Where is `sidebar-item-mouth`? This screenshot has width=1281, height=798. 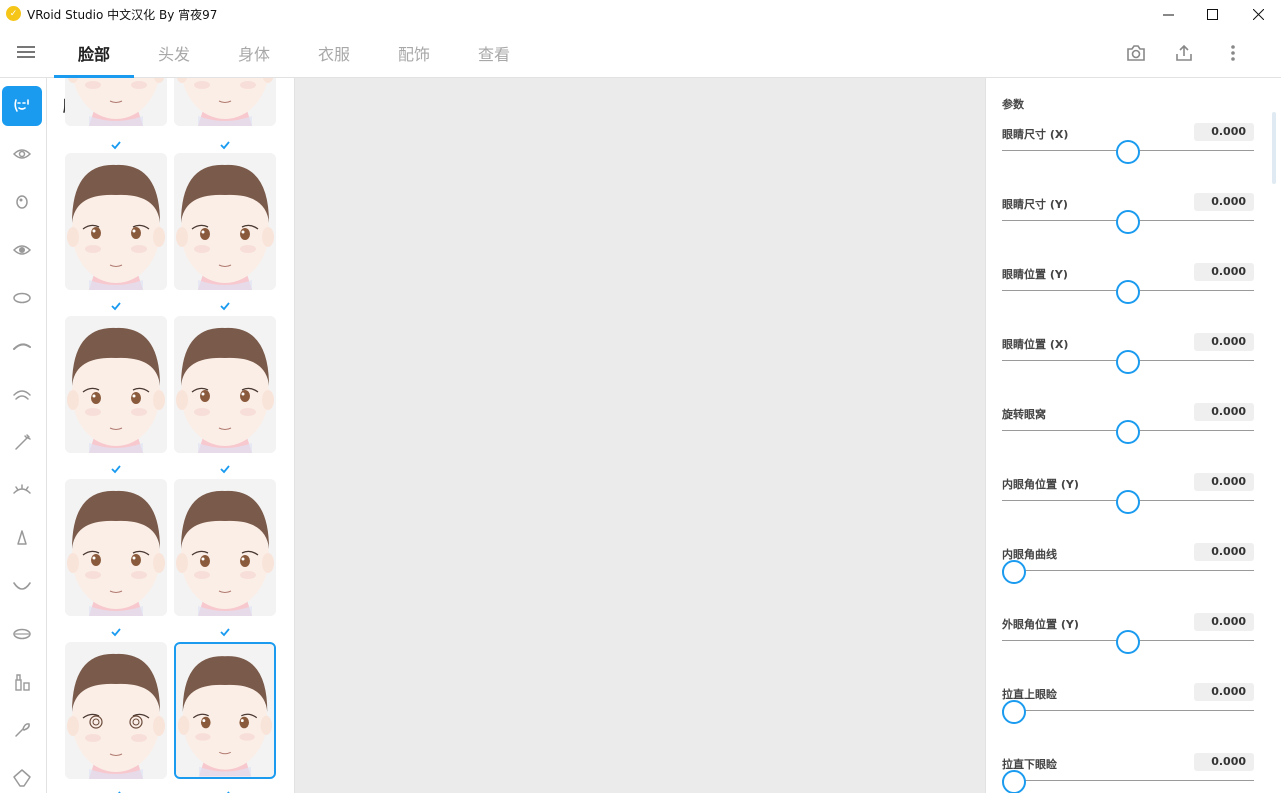 sidebar-item-mouth is located at coordinates (22, 586).